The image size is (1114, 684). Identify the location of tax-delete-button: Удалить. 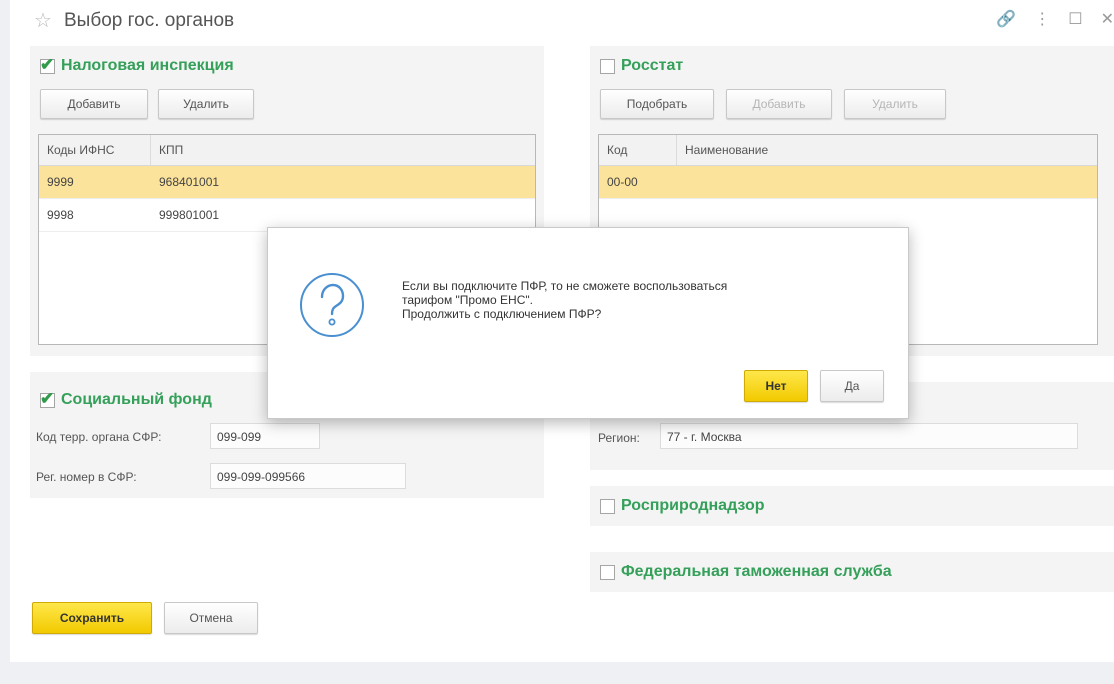
(206, 104).